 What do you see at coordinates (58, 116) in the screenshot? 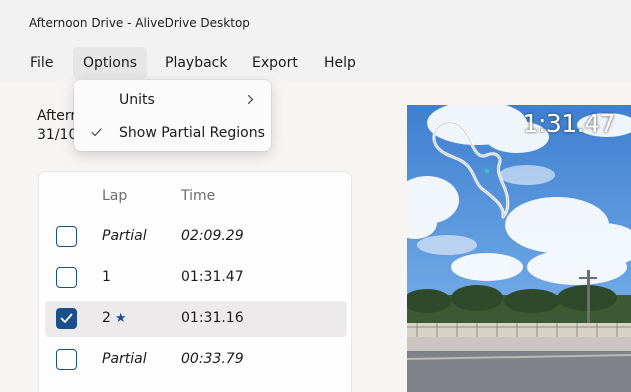
I see `session-title: Aftern` at bounding box center [58, 116].